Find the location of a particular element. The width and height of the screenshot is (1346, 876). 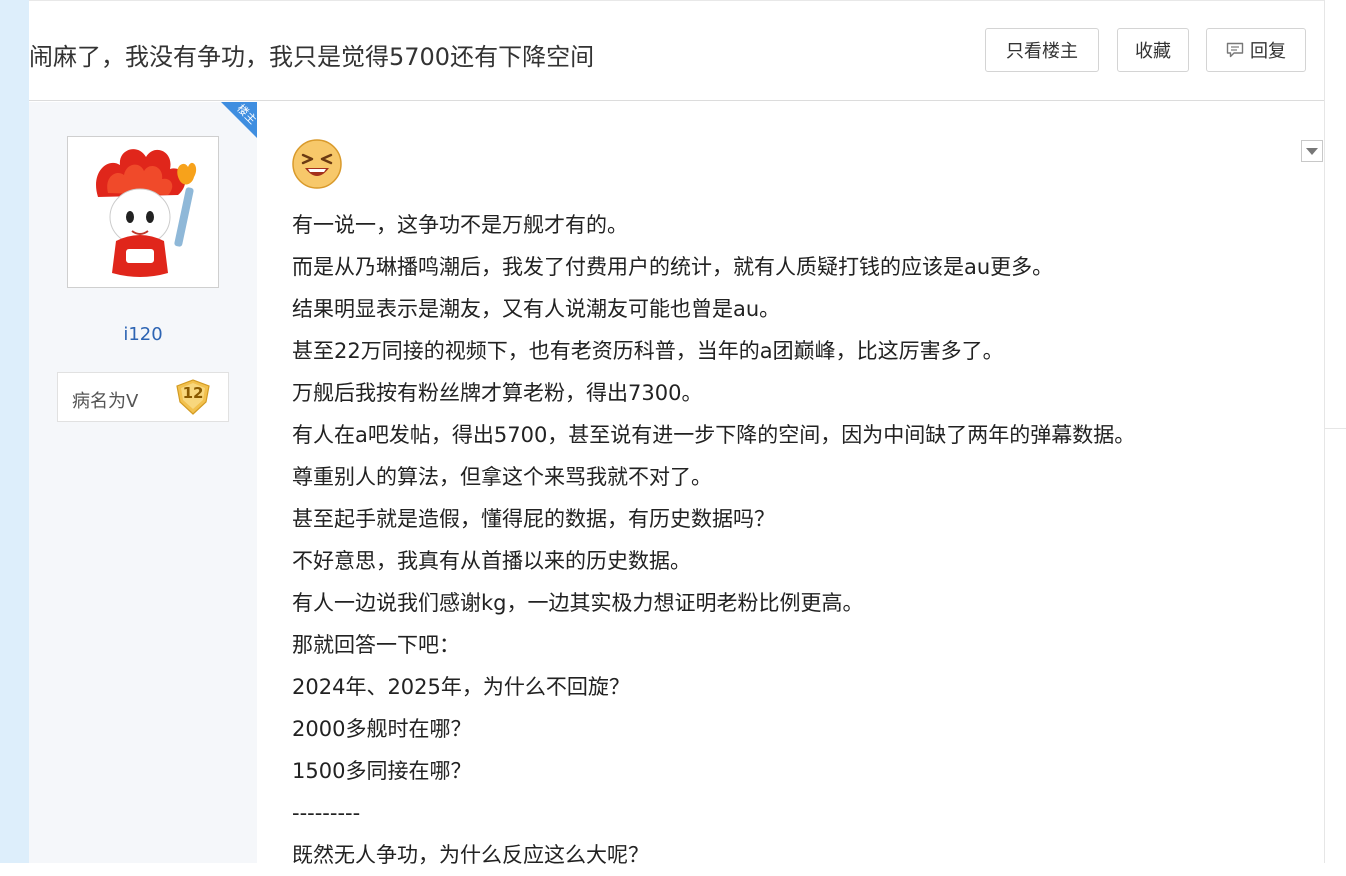

right-divider-line is located at coordinates (1335, 428).